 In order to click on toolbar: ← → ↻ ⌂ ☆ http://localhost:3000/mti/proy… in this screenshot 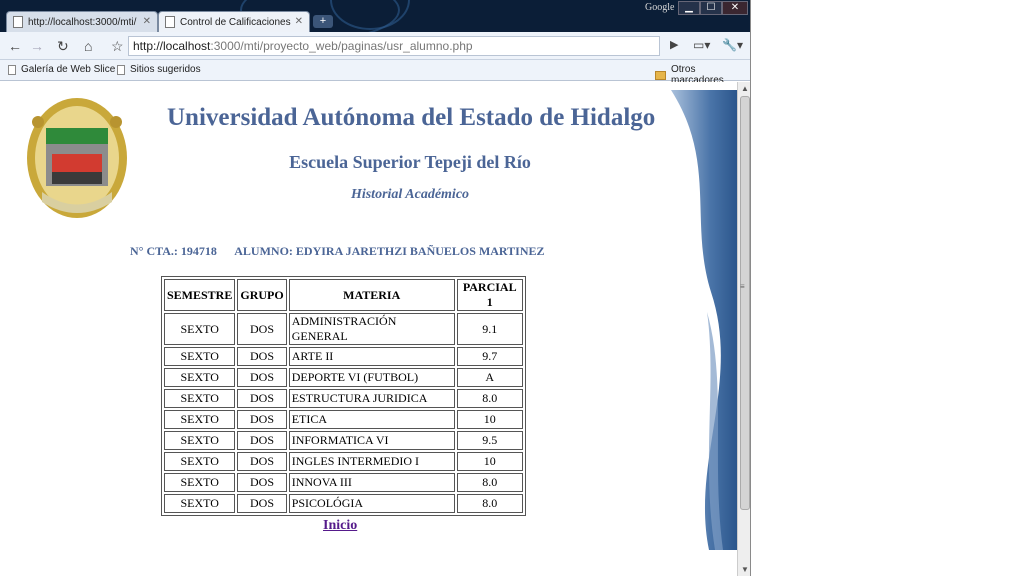, I will do `click(375, 46)`.